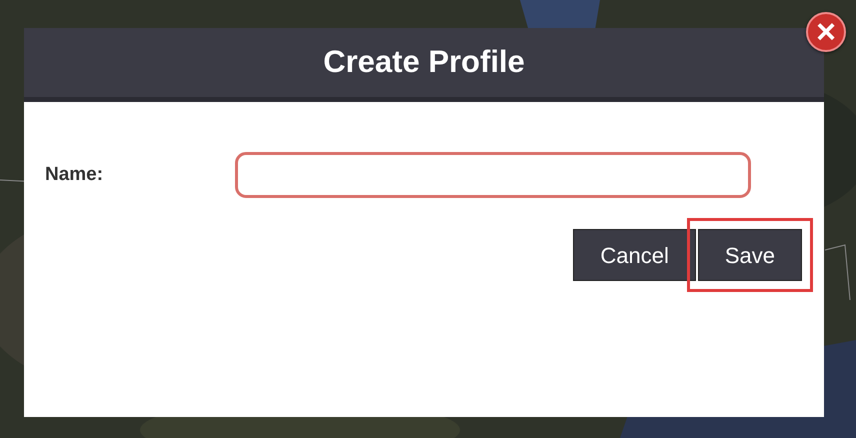 The height and width of the screenshot is (438, 856). I want to click on input-field, so click(493, 175).